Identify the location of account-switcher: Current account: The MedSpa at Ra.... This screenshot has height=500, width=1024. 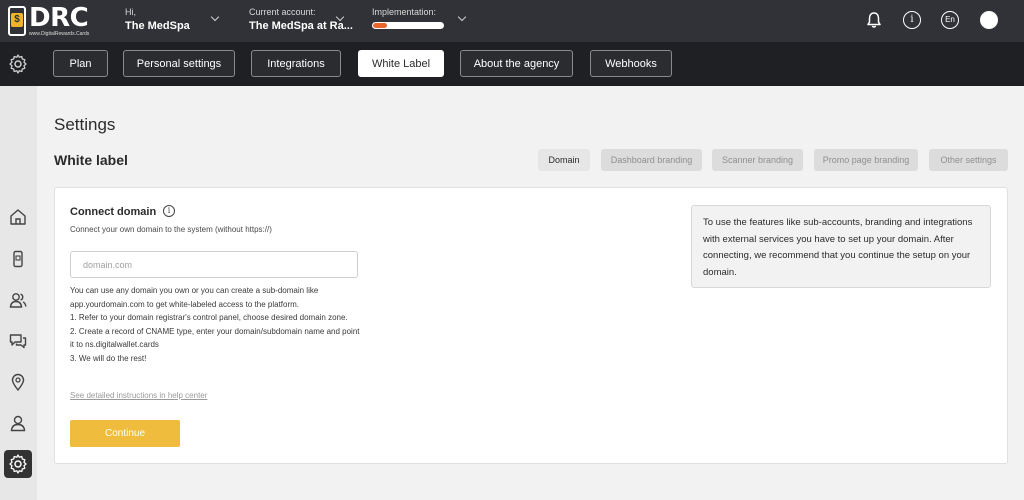
(301, 20).